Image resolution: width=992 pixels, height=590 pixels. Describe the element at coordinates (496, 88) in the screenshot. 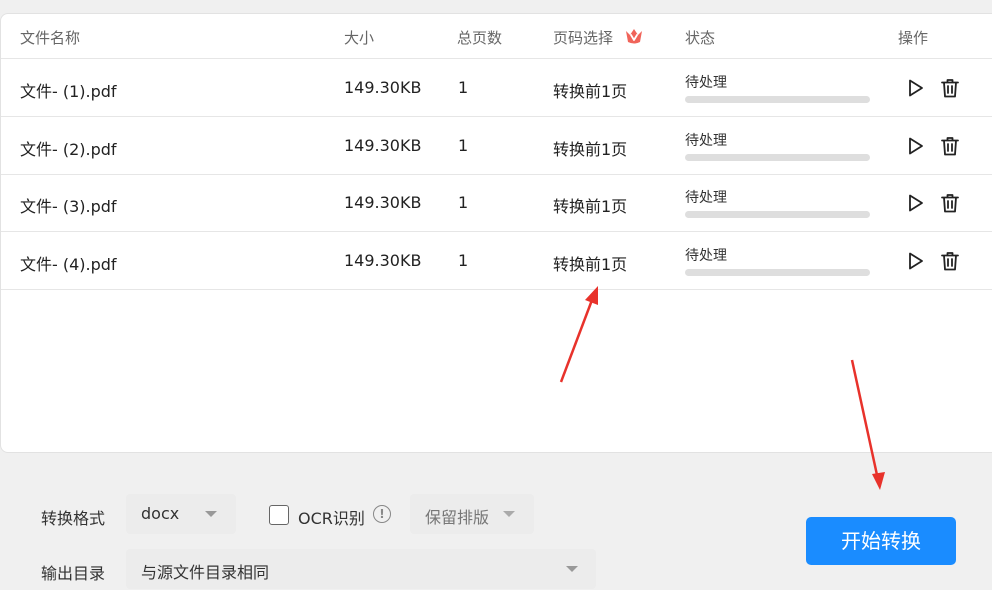

I see `table-row: 文件- (1).pdf 149.30KB 1 转换前1页 待处理` at that location.